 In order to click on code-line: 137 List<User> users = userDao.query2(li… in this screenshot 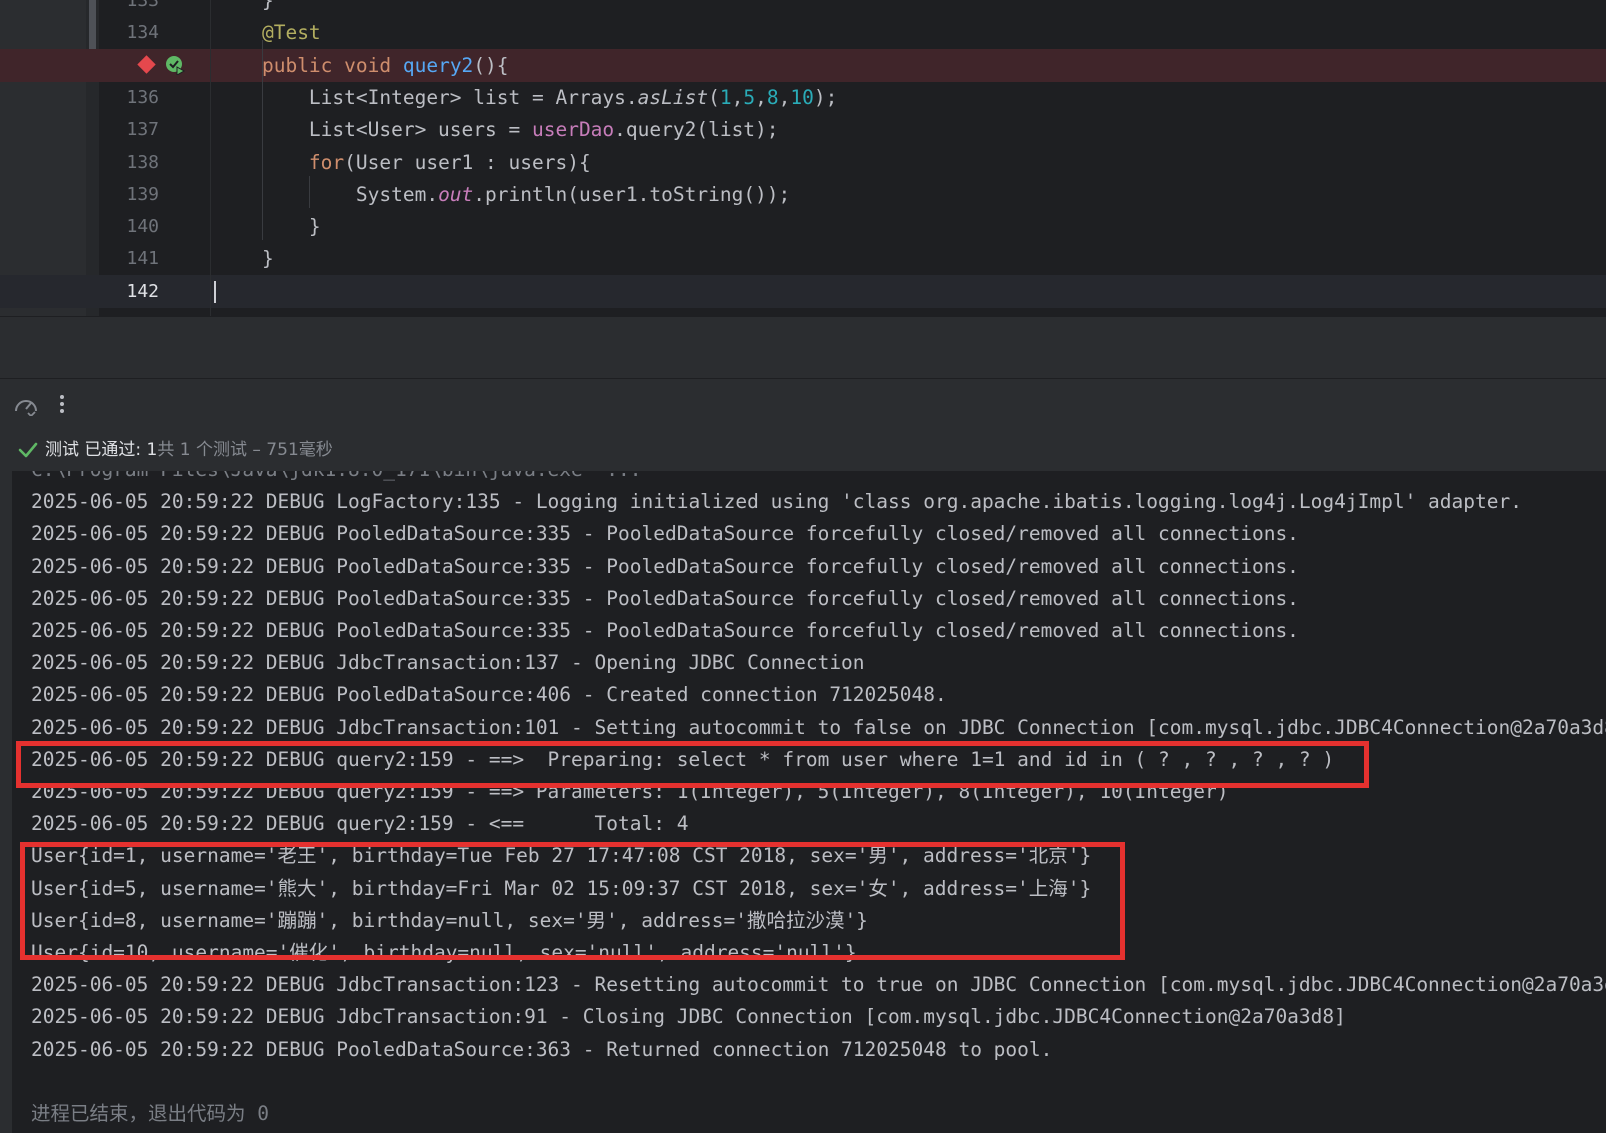, I will do `click(803, 129)`.